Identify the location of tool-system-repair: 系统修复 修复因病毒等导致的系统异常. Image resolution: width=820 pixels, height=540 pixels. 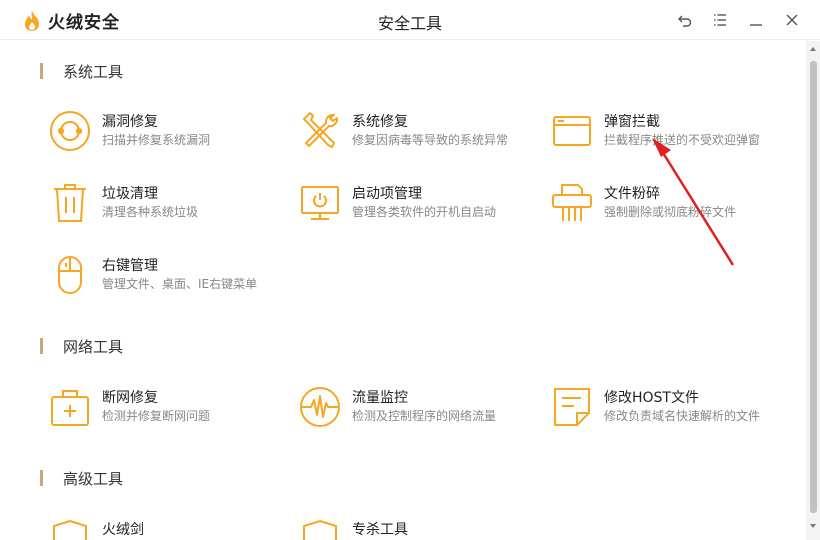
(418, 134).